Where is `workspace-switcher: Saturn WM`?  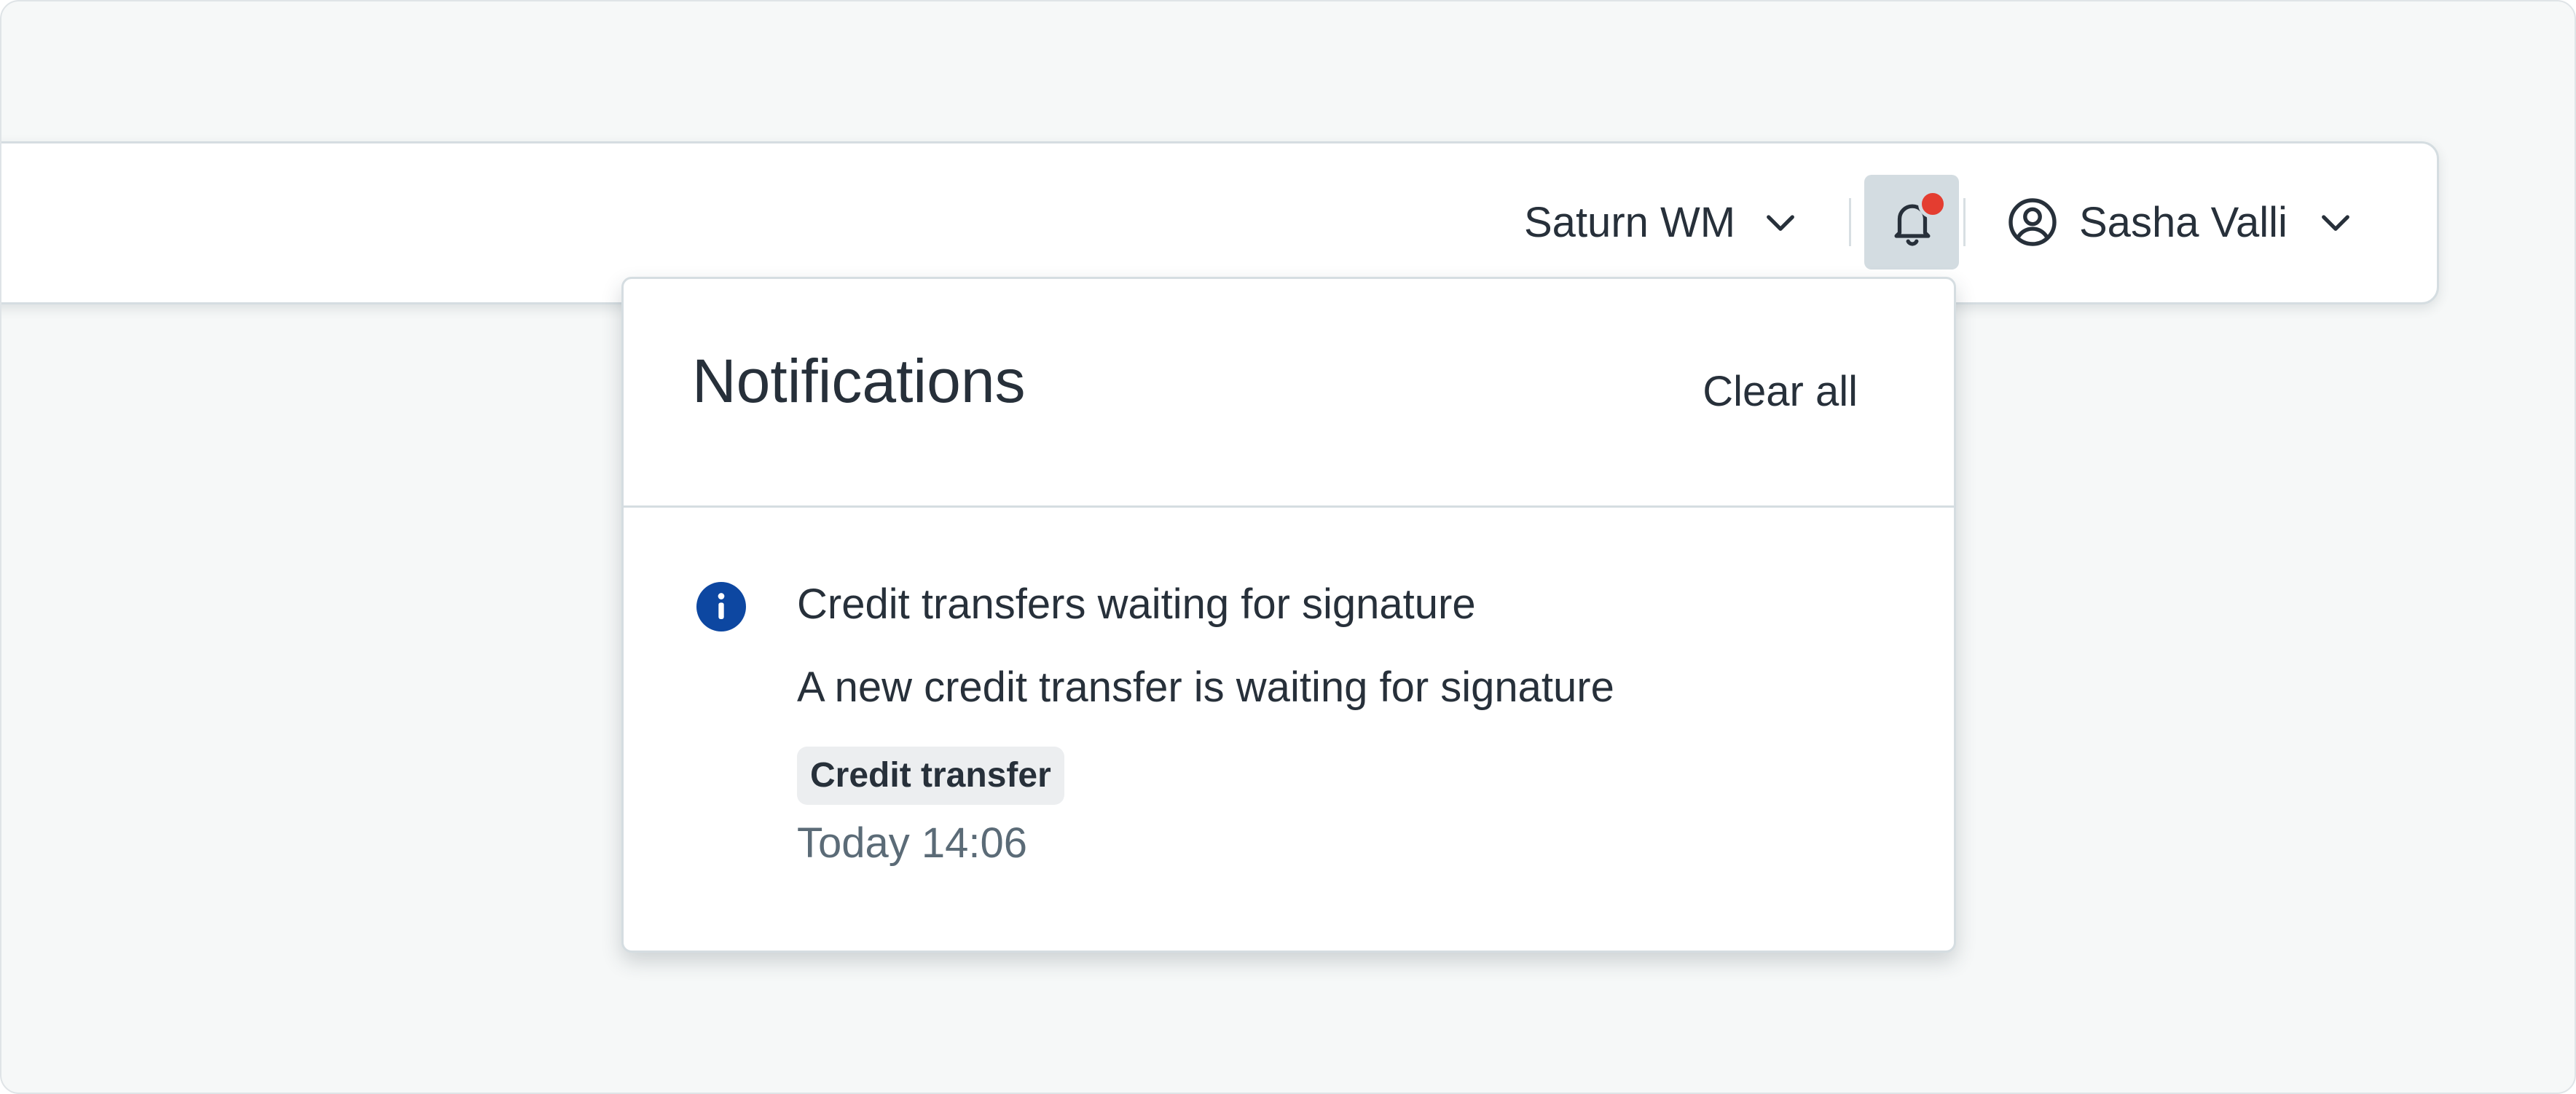
workspace-switcher: Saturn WM is located at coordinates (1662, 222).